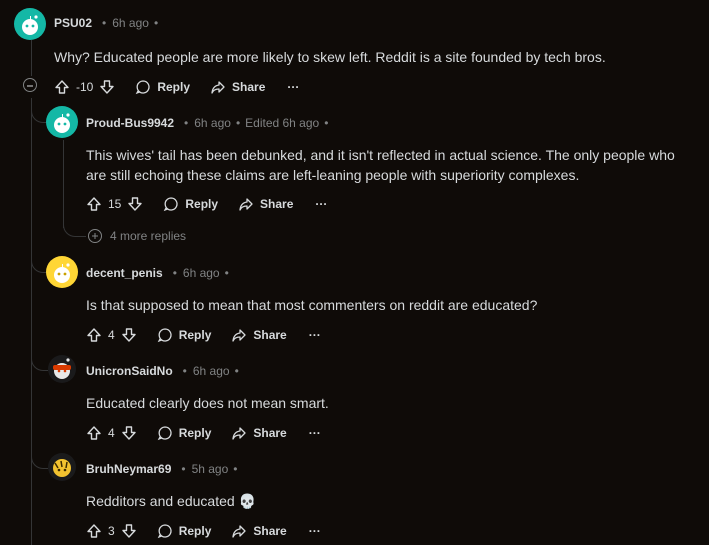 Image resolution: width=709 pixels, height=545 pixels. I want to click on comment-meta: UnicronSaidNo • 6h ago •, so click(165, 371).